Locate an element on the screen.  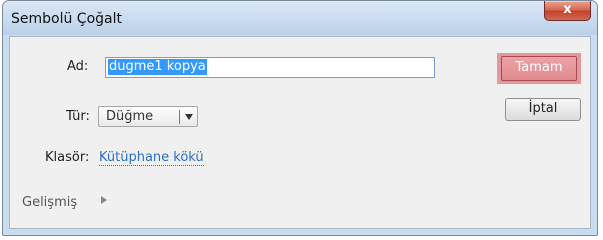
type-select: Düğme is located at coordinates (148, 116).